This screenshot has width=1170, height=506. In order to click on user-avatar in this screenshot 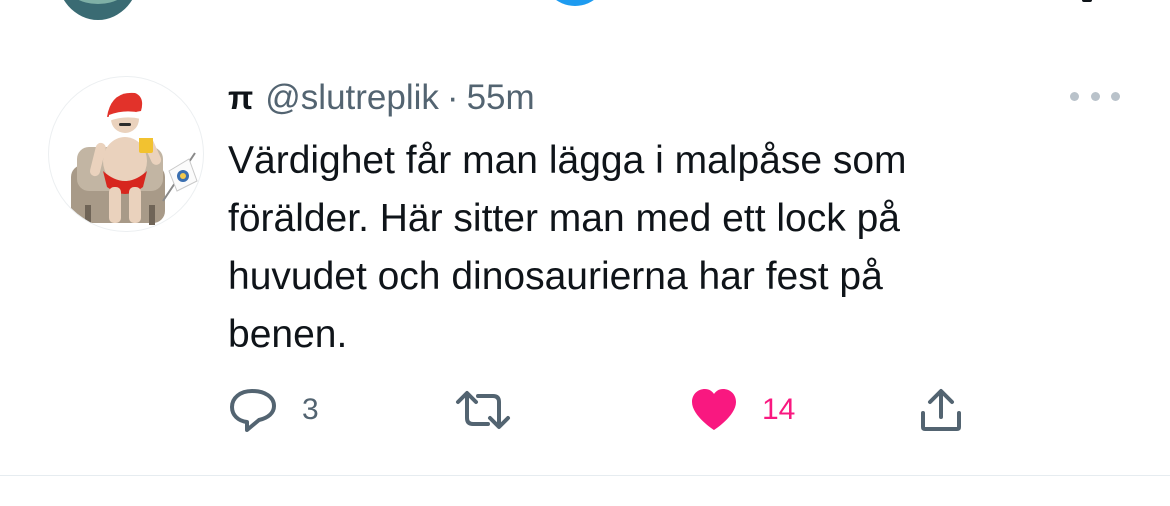, I will do `click(126, 154)`.